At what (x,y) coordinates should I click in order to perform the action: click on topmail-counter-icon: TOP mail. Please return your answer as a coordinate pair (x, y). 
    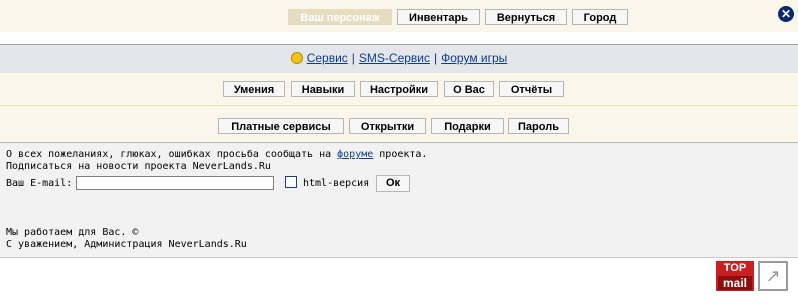
    Looking at the image, I should click on (735, 276).